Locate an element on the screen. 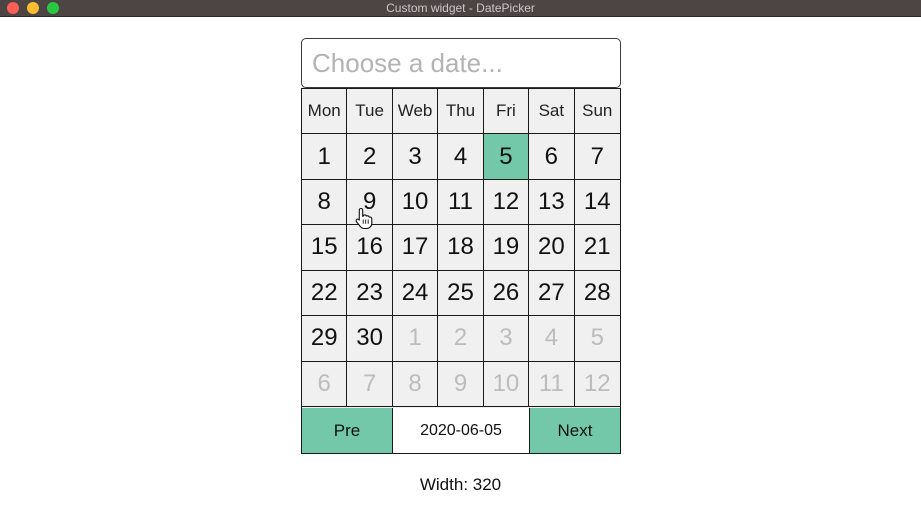  day-cell: 6 is located at coordinates (552, 157).